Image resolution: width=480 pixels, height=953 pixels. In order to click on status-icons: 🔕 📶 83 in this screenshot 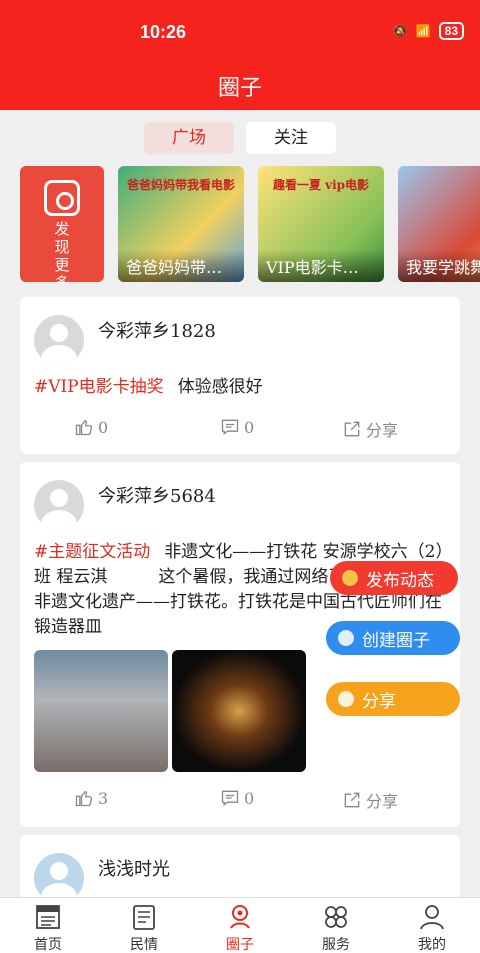, I will do `click(428, 31)`.